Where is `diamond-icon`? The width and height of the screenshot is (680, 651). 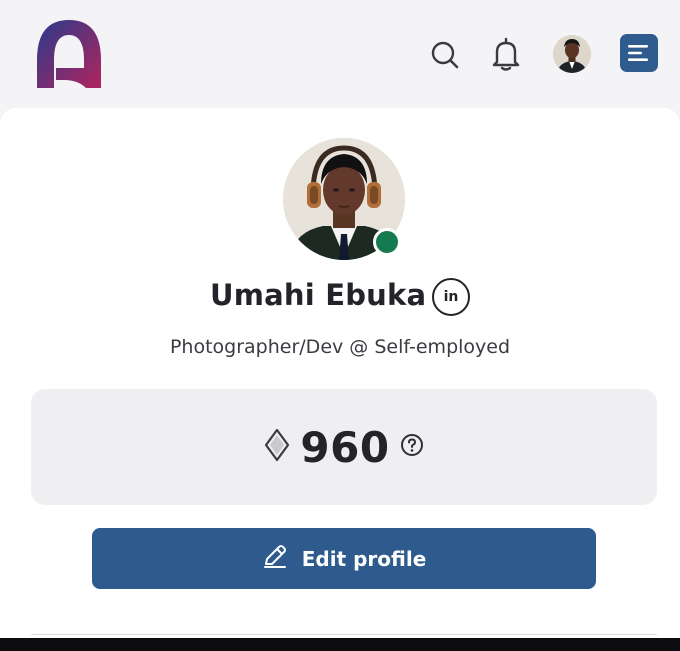 diamond-icon is located at coordinates (277, 447).